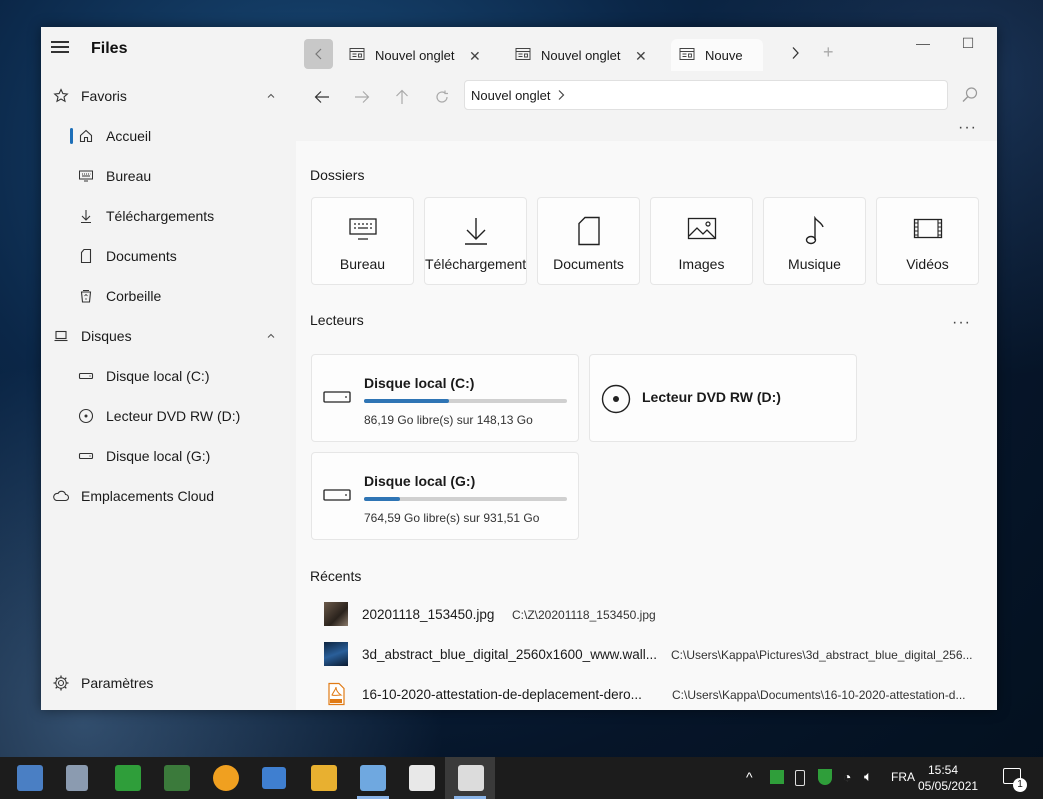  I want to click on folder-card-documents: Documents, so click(588, 241).